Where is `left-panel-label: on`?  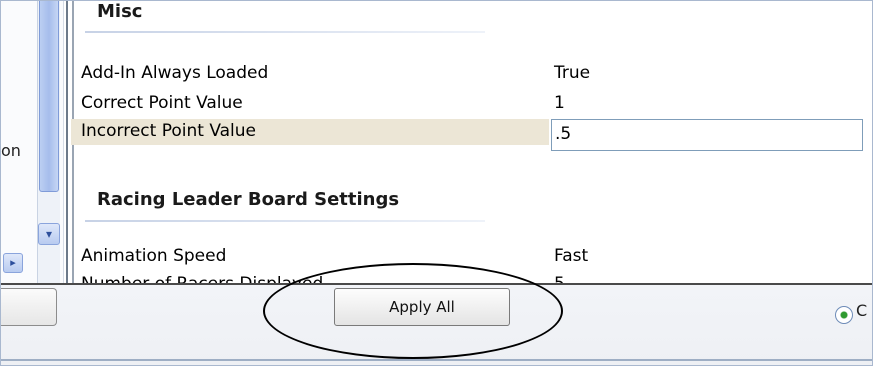 left-panel-label: on is located at coordinates (11, 150).